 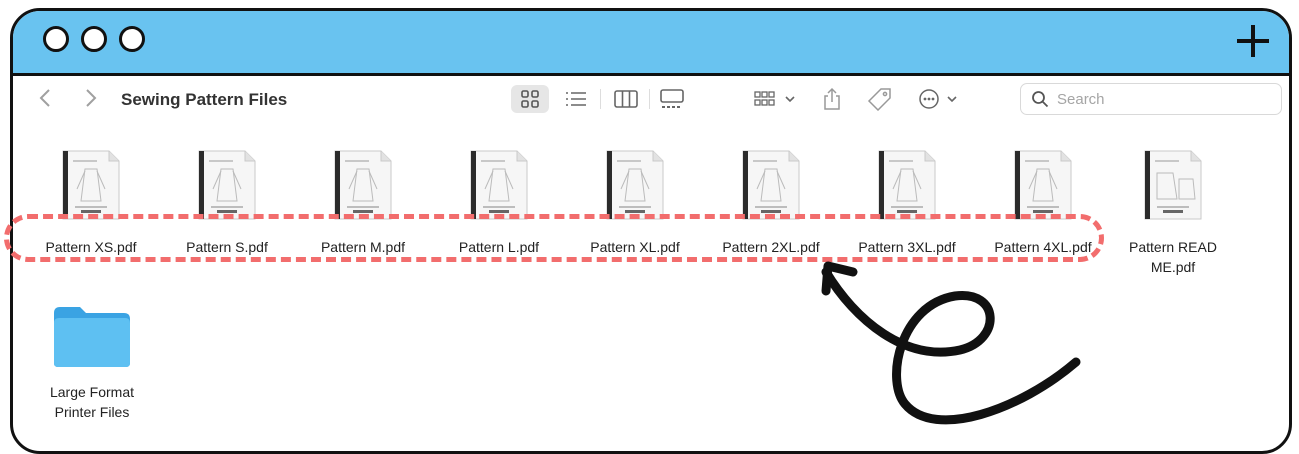 I want to click on list-view-icon, so click(x=576, y=99).